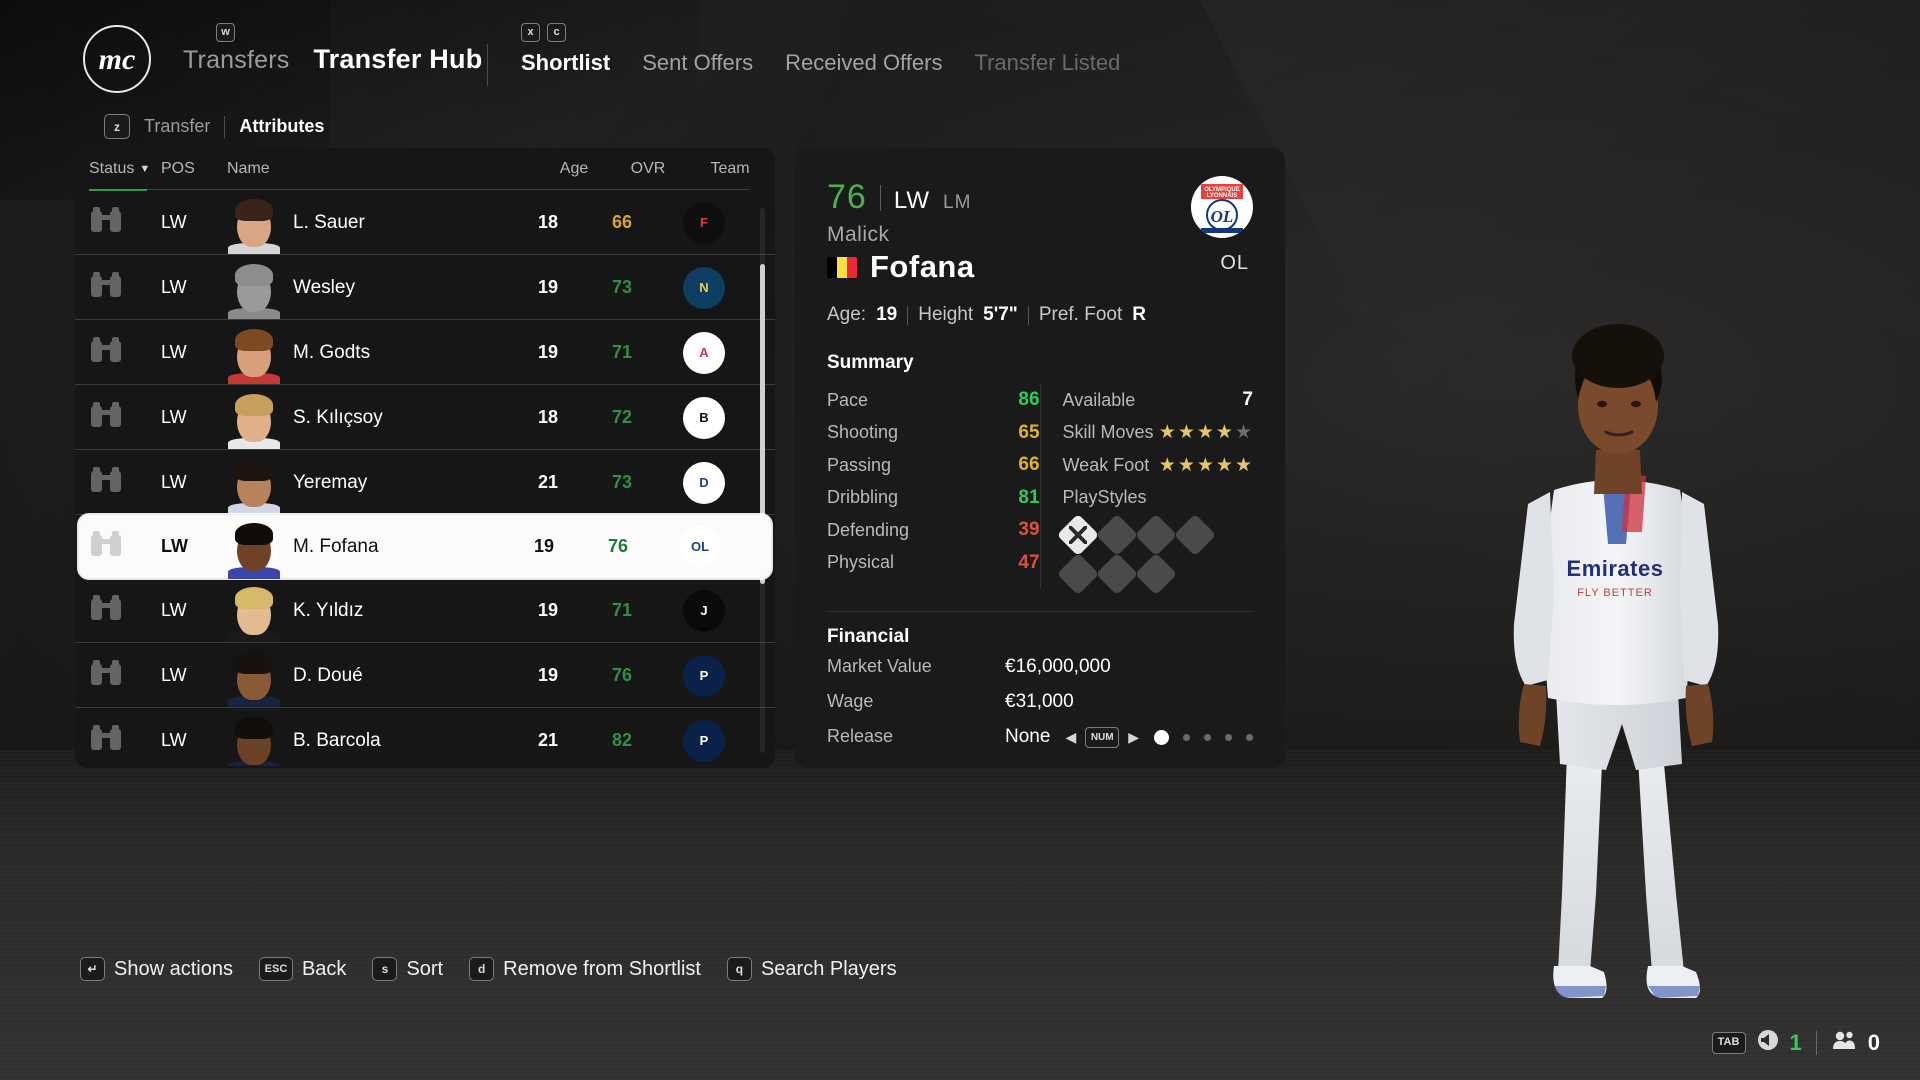  I want to click on key-z: z, so click(117, 126).